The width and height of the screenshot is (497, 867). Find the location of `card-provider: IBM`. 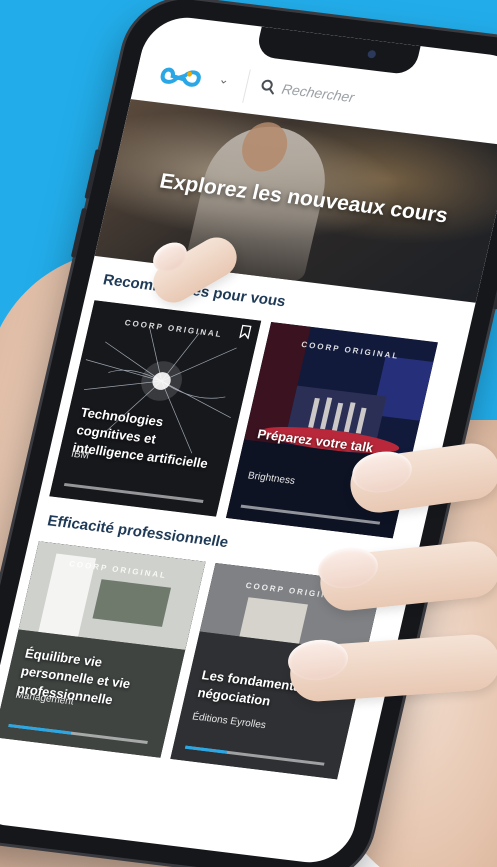

card-provider: IBM is located at coordinates (80, 455).